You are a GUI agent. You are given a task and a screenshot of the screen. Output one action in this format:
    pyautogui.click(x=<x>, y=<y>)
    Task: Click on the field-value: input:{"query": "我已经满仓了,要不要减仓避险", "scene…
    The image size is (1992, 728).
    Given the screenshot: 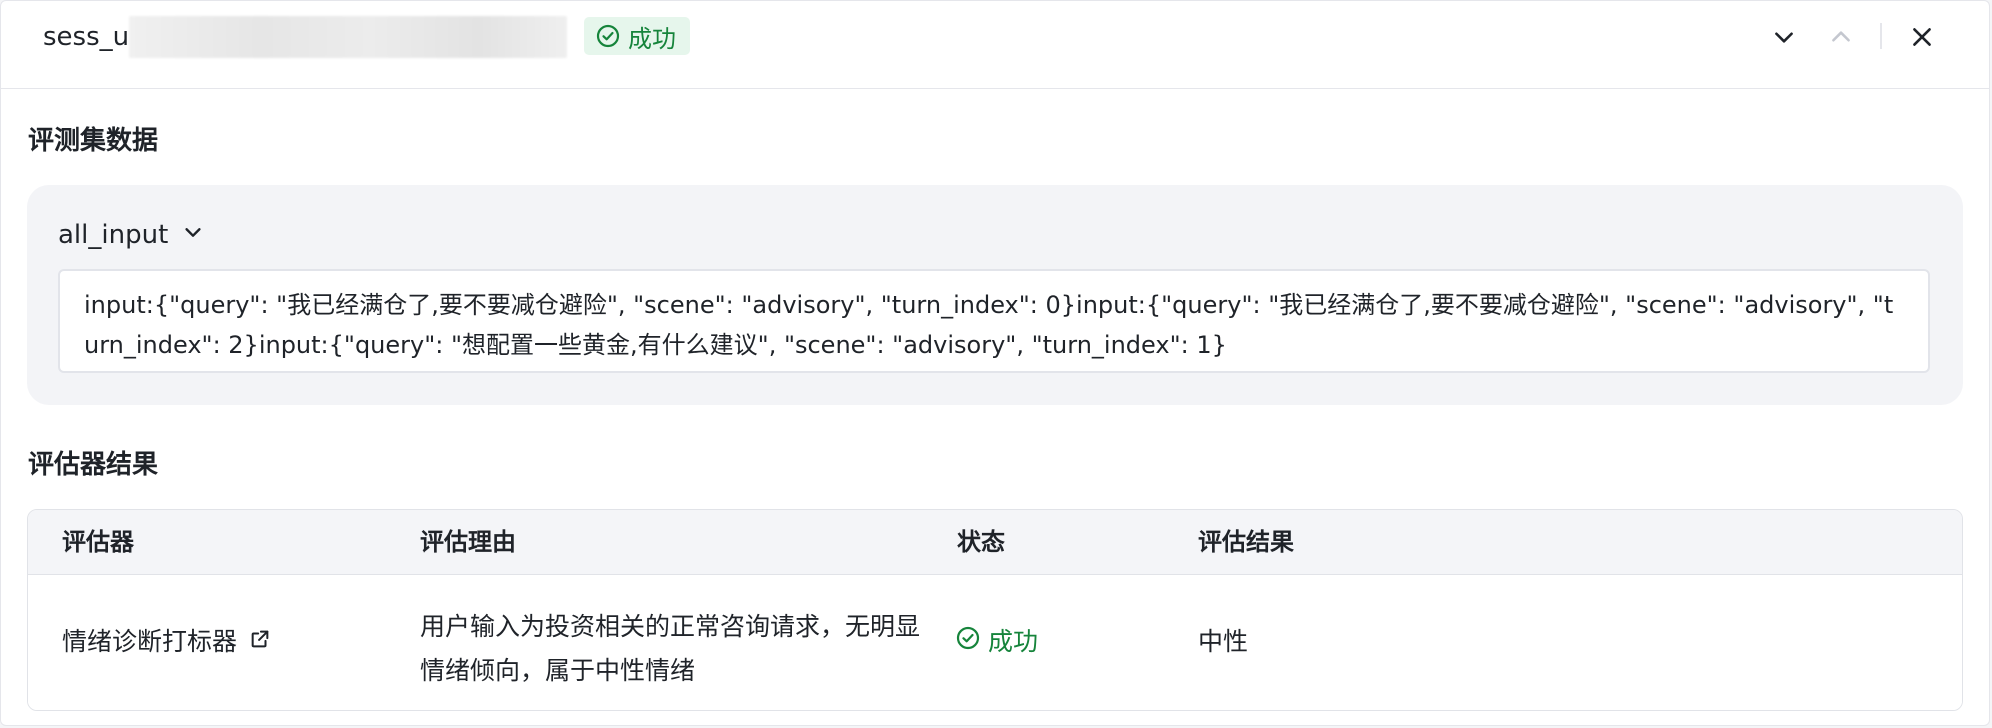 What is the action you would take?
    pyautogui.click(x=994, y=321)
    